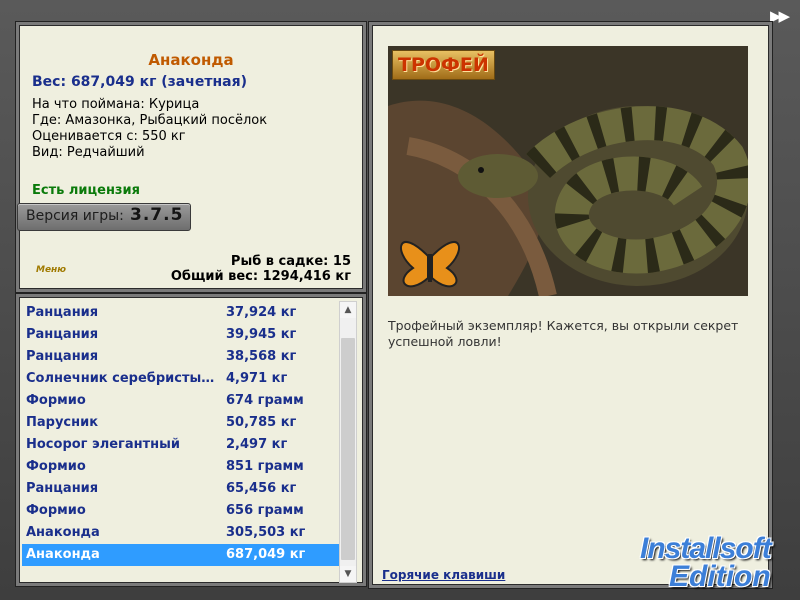  Describe the element at coordinates (181, 467) in the screenshot. I see `catch-row: Формио 851 грамм` at that location.